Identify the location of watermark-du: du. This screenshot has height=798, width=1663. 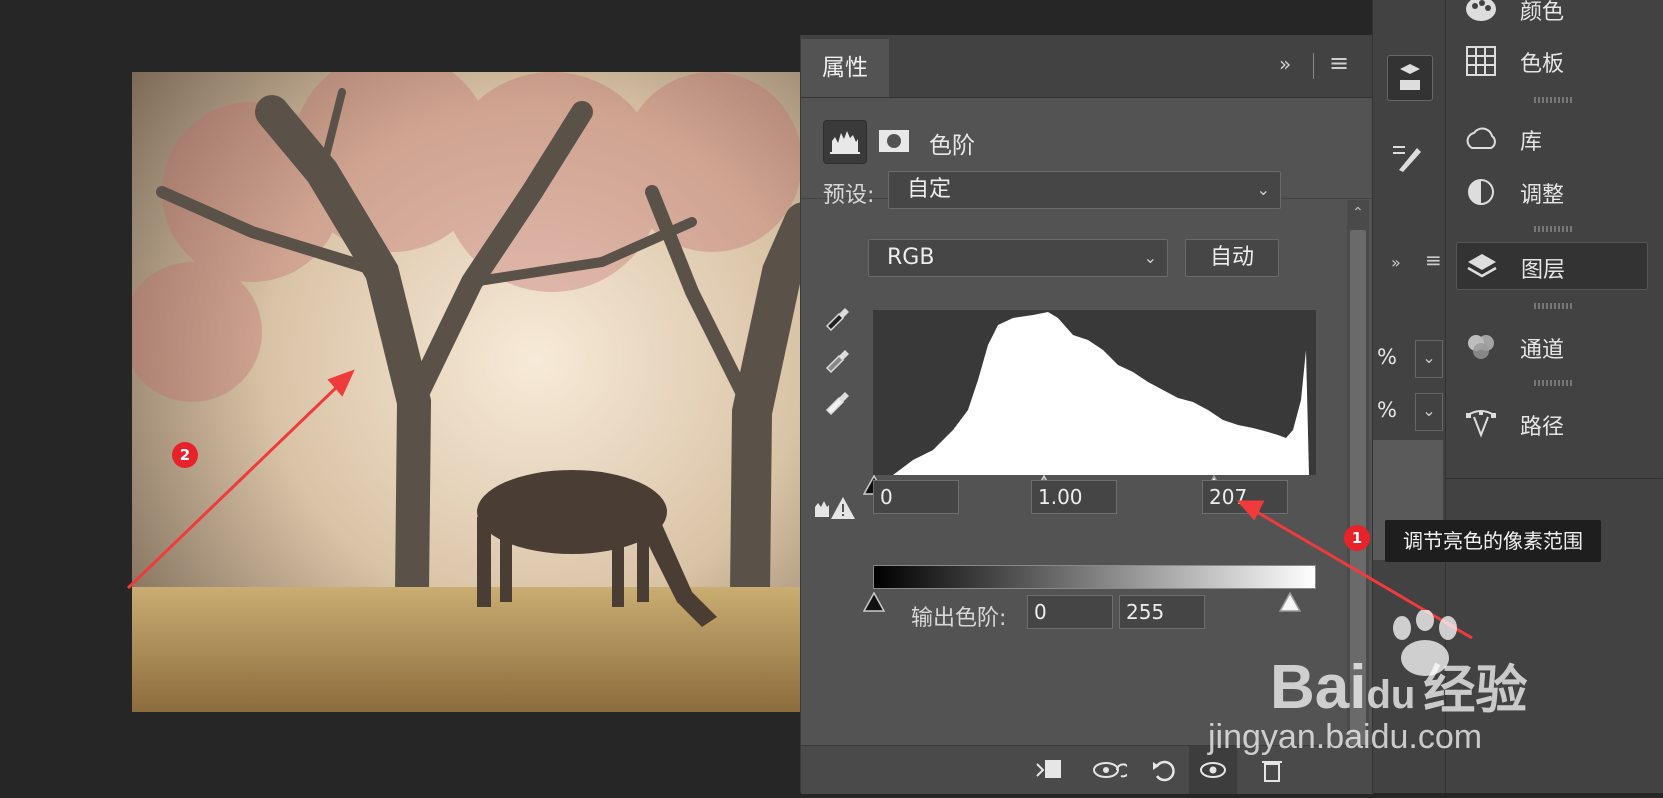
(1391, 695).